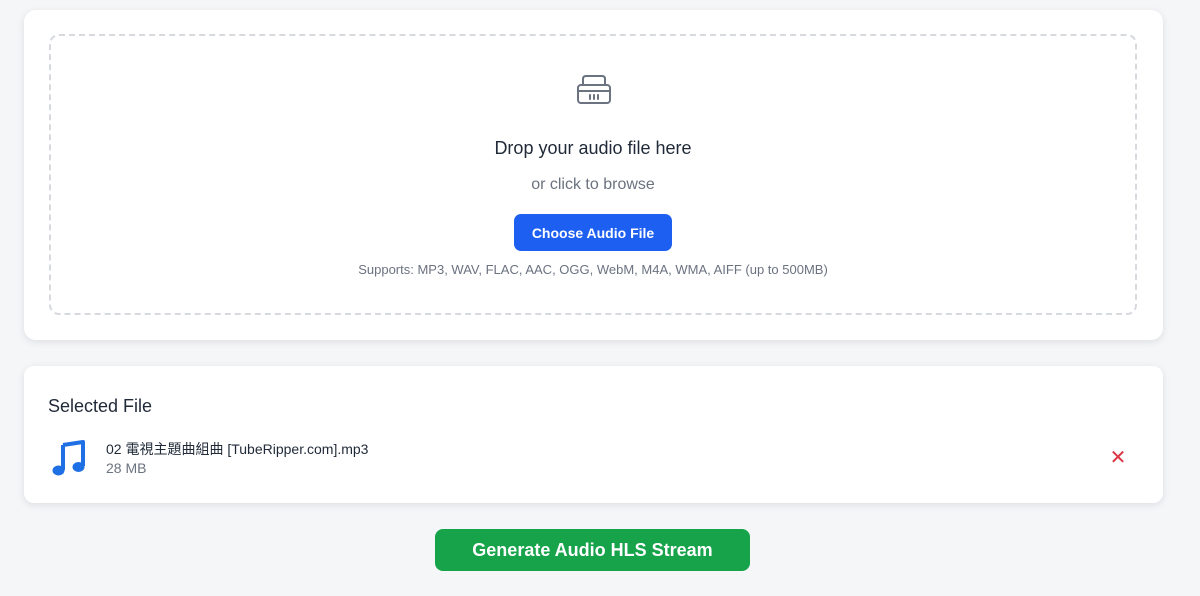 The height and width of the screenshot is (596, 1200). I want to click on inbox-tray-icon, so click(594, 89).